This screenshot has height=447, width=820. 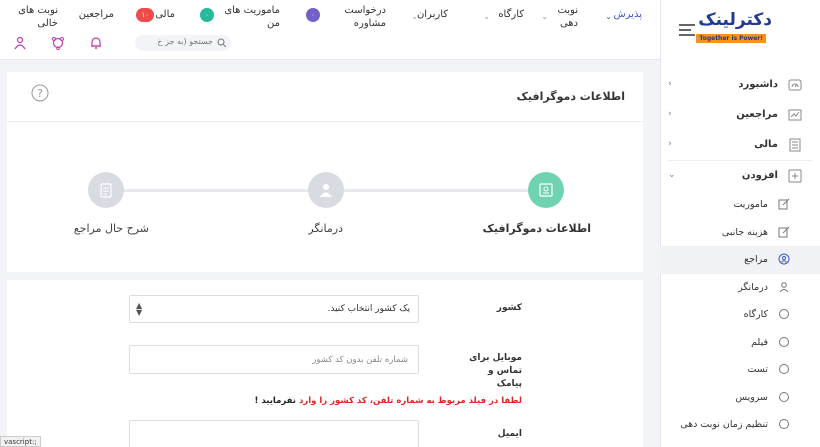 I want to click on sidebar-subitem-test: تست, so click(x=740, y=370).